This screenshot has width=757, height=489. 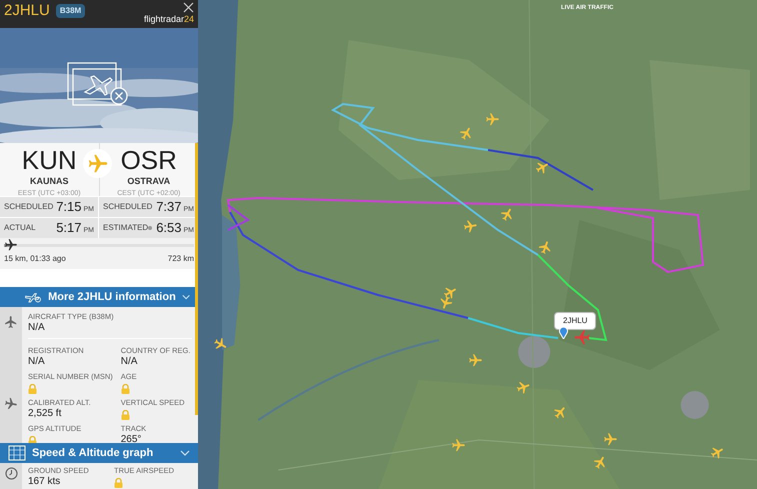 I want to click on section-header: Speed & Altitude graph, so click(x=99, y=453).